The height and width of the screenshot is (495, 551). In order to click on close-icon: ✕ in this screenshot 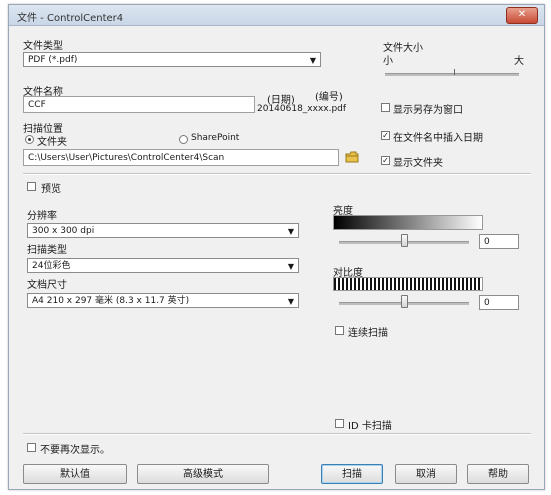, I will do `click(522, 14)`.